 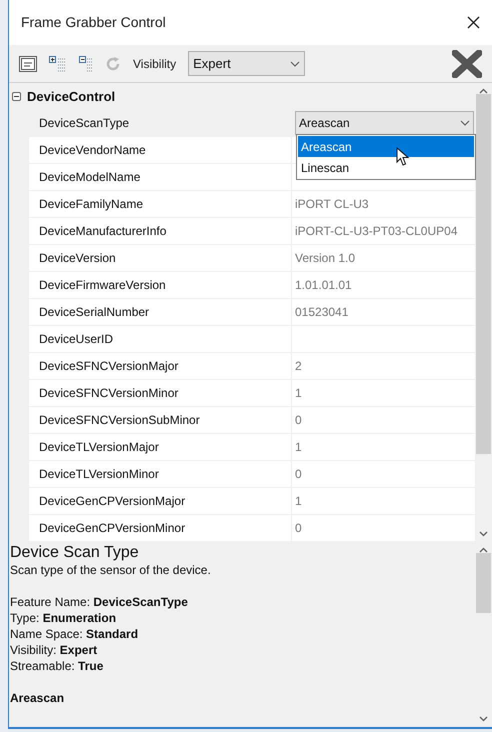 I want to click on close-x-icon, so click(x=467, y=64).